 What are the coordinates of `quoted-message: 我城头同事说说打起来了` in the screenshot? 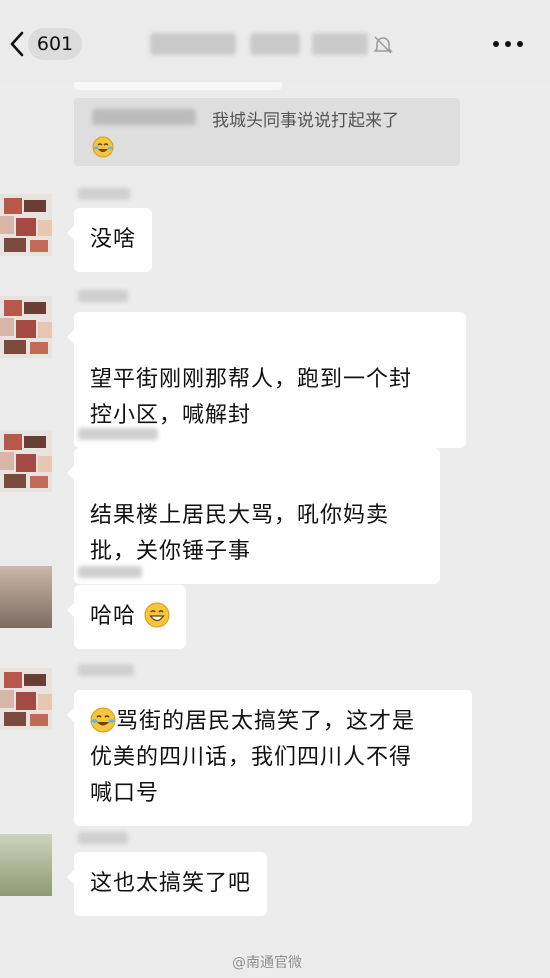 It's located at (267, 132).